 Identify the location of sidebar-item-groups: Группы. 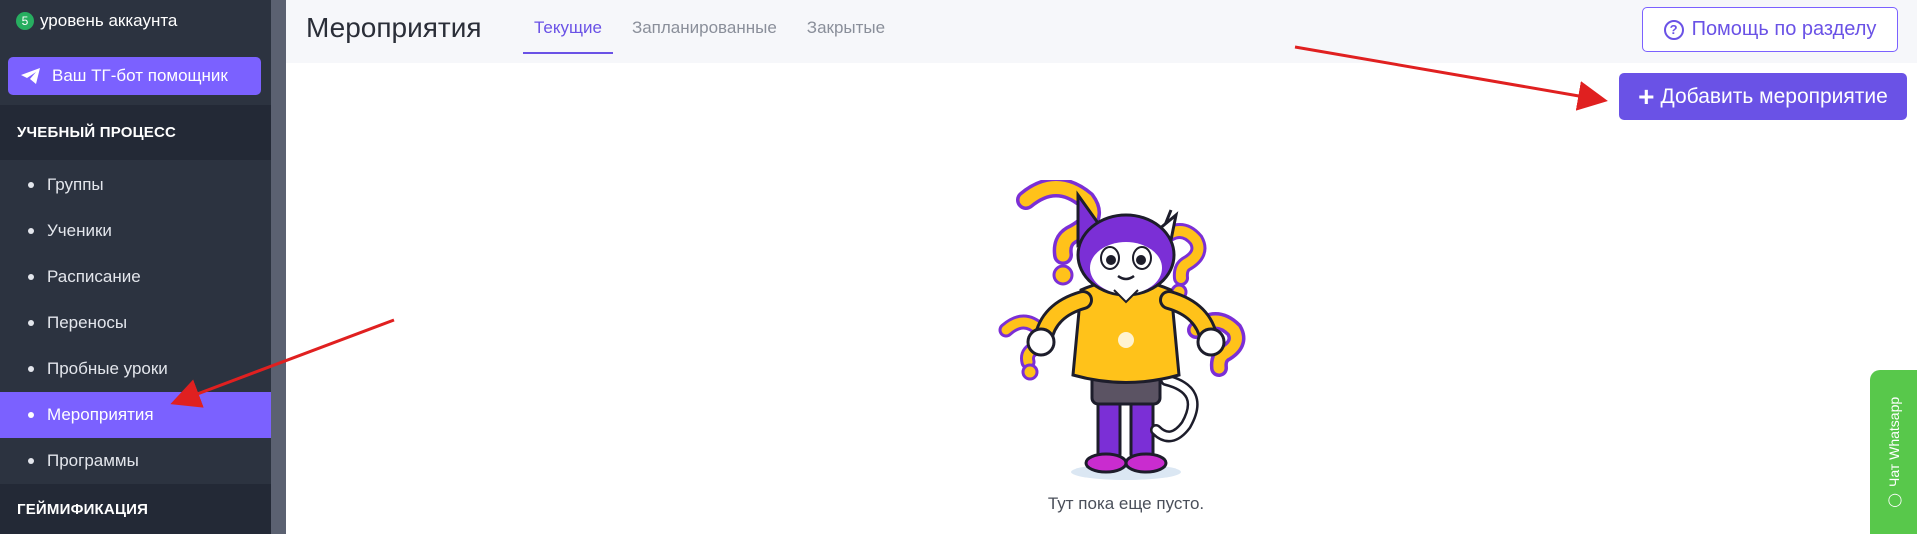
(135, 185).